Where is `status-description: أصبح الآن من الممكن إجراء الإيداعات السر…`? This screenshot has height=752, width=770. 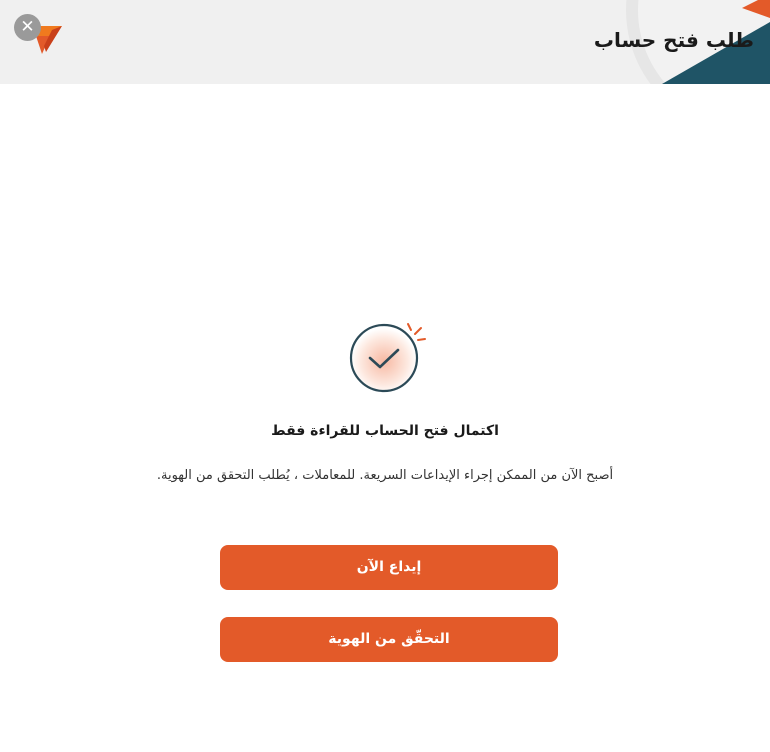
status-description: أصبح الآن من الممكن إجراء الإيداعات السر… is located at coordinates (385, 475).